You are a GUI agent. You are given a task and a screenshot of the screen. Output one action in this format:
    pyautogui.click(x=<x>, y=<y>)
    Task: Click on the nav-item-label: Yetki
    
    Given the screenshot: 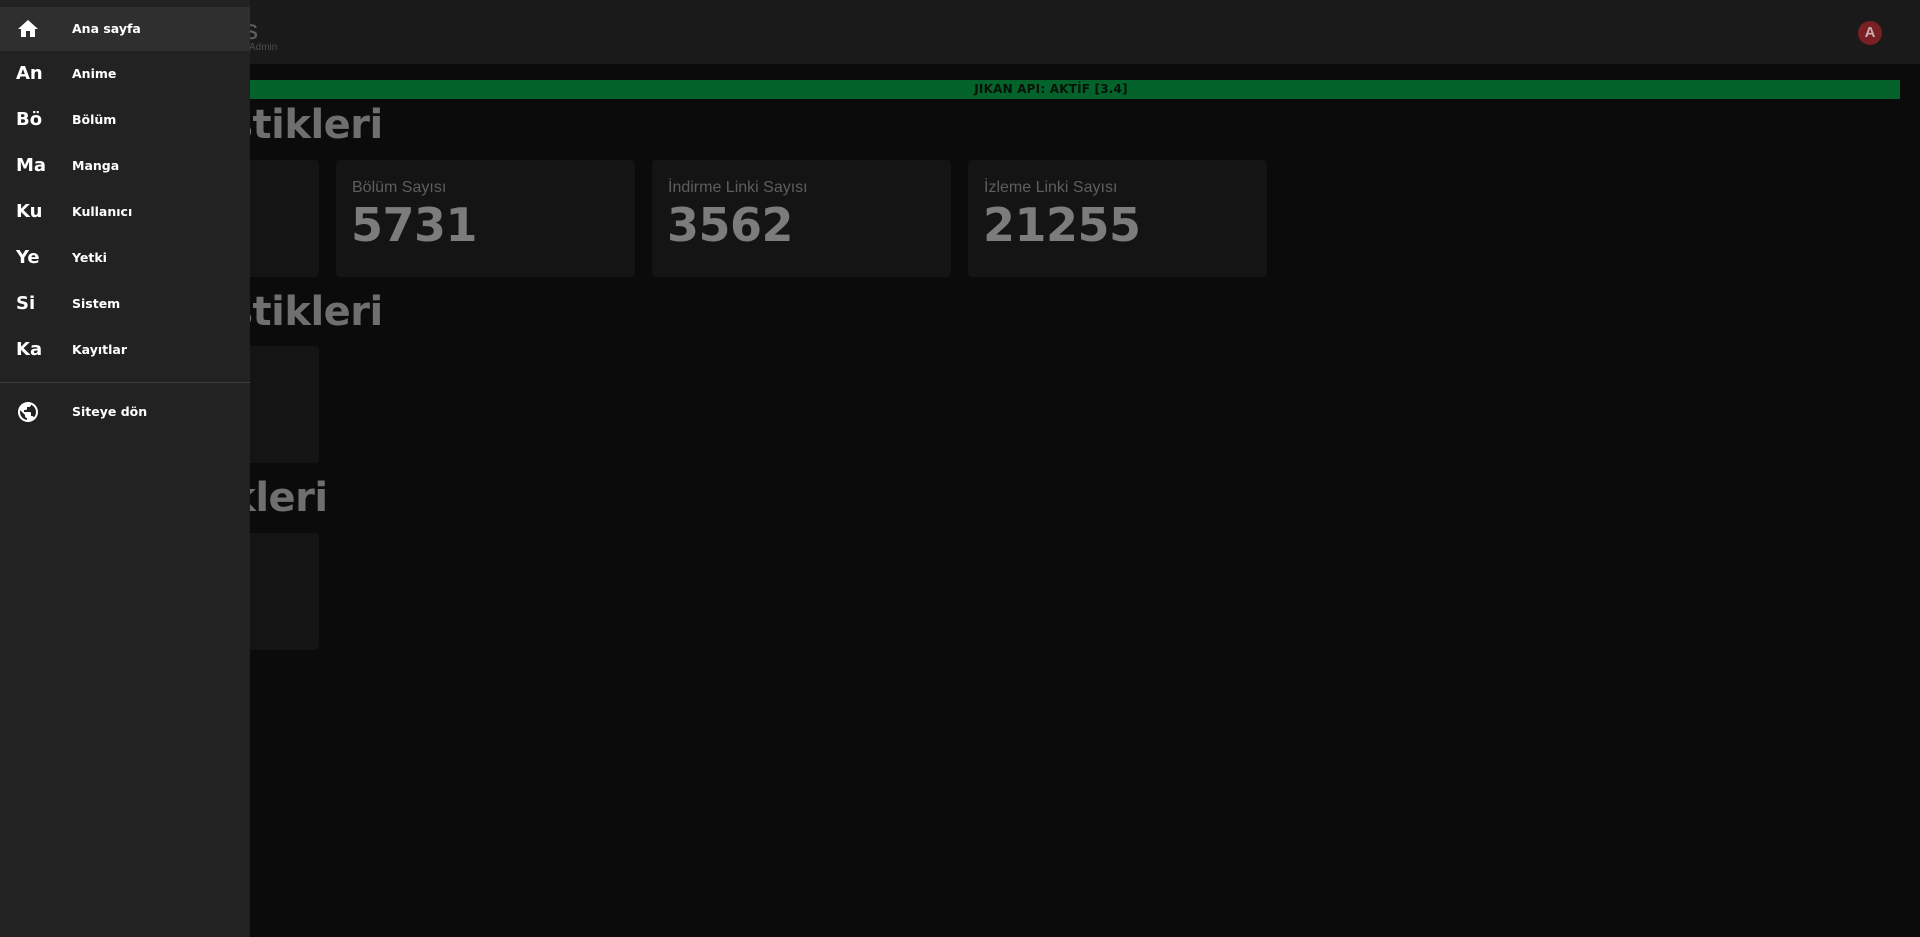 What is the action you would take?
    pyautogui.click(x=89, y=257)
    